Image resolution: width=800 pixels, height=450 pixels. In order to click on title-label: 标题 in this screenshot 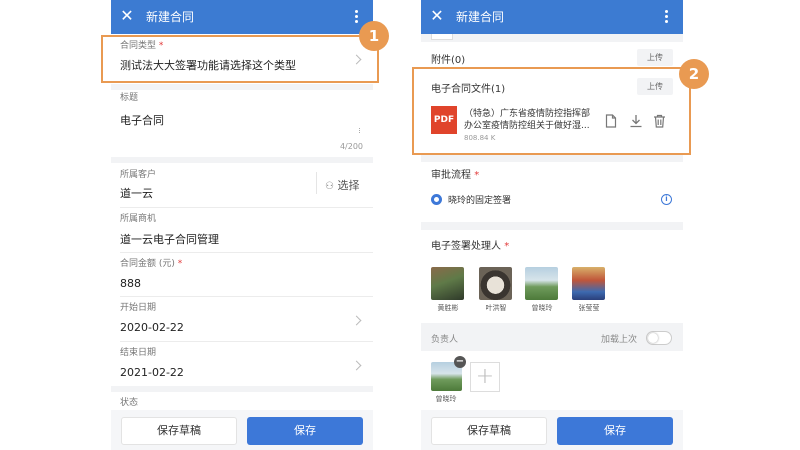, I will do `click(129, 98)`.